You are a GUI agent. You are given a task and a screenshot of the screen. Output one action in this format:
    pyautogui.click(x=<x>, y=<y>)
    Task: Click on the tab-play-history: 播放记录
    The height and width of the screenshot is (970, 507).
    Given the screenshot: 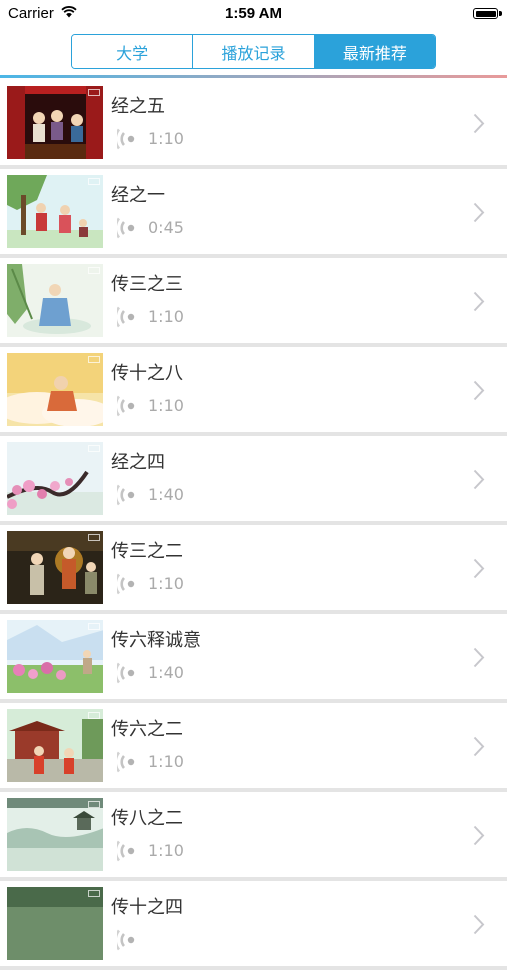 What is the action you would take?
    pyautogui.click(x=253, y=51)
    